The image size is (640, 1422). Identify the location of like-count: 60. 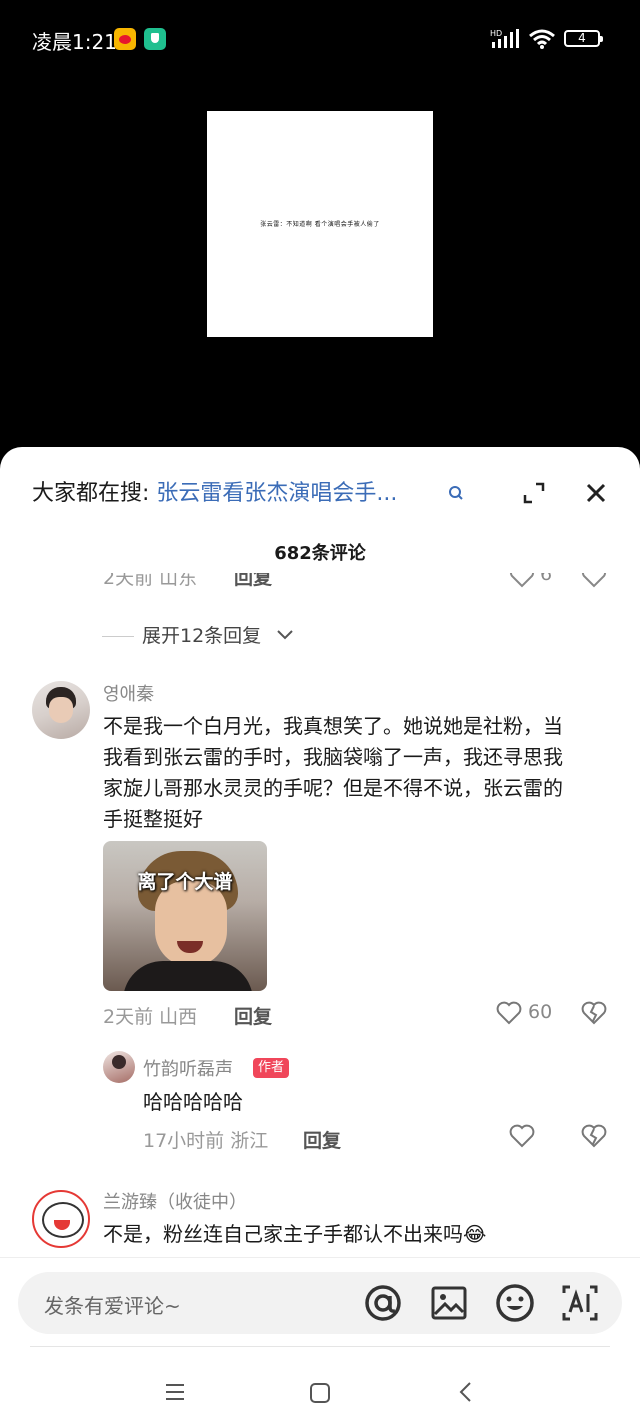
(540, 1012).